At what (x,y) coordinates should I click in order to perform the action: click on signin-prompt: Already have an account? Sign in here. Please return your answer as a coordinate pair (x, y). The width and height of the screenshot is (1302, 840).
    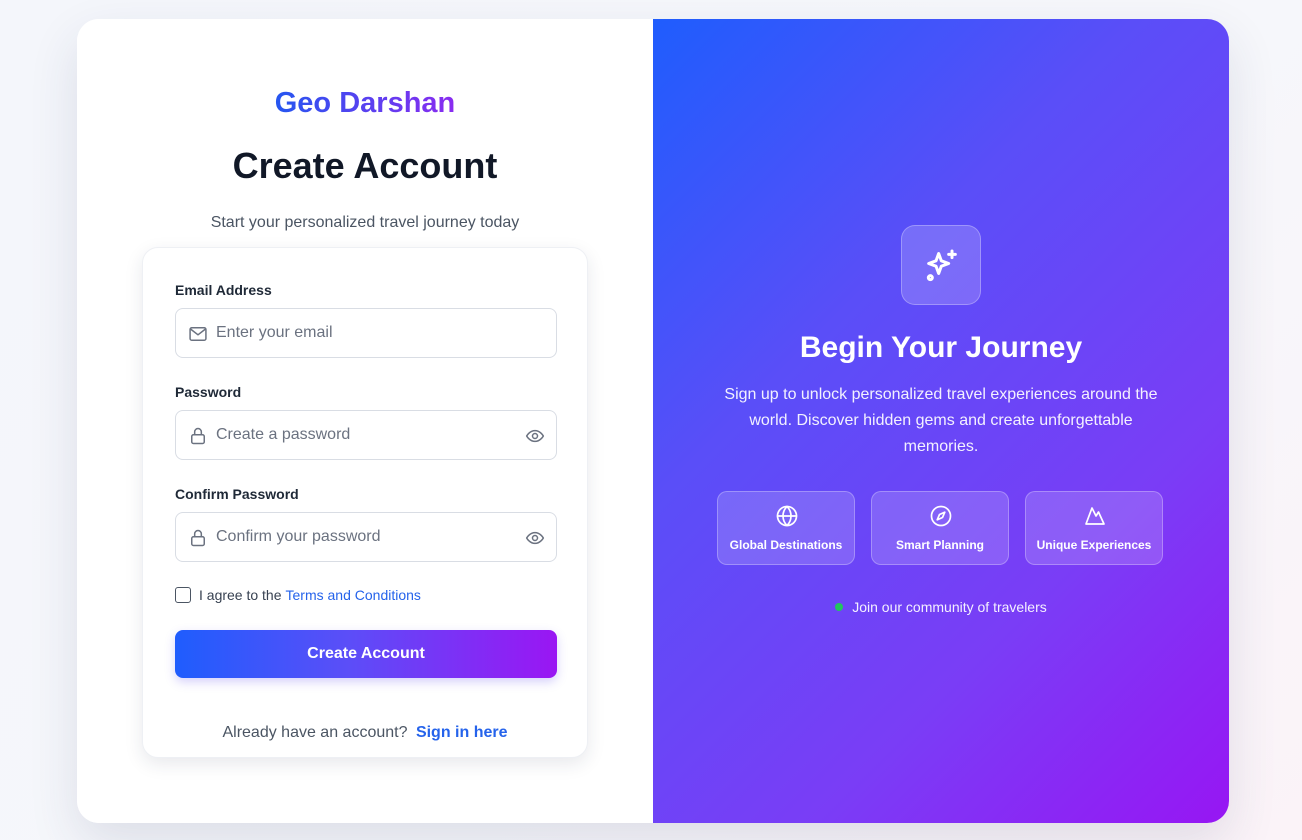
    Looking at the image, I should click on (365, 733).